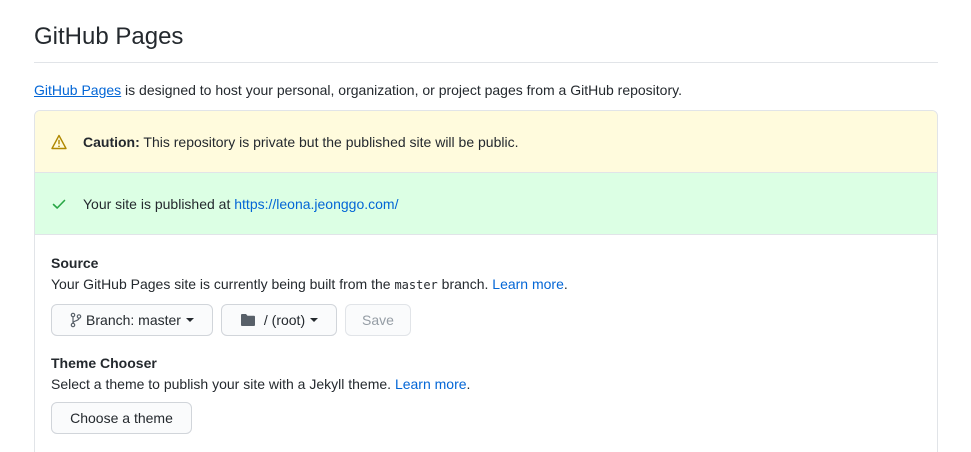 The height and width of the screenshot is (452, 971). Describe the element at coordinates (59, 142) in the screenshot. I see `alert-icon` at that location.